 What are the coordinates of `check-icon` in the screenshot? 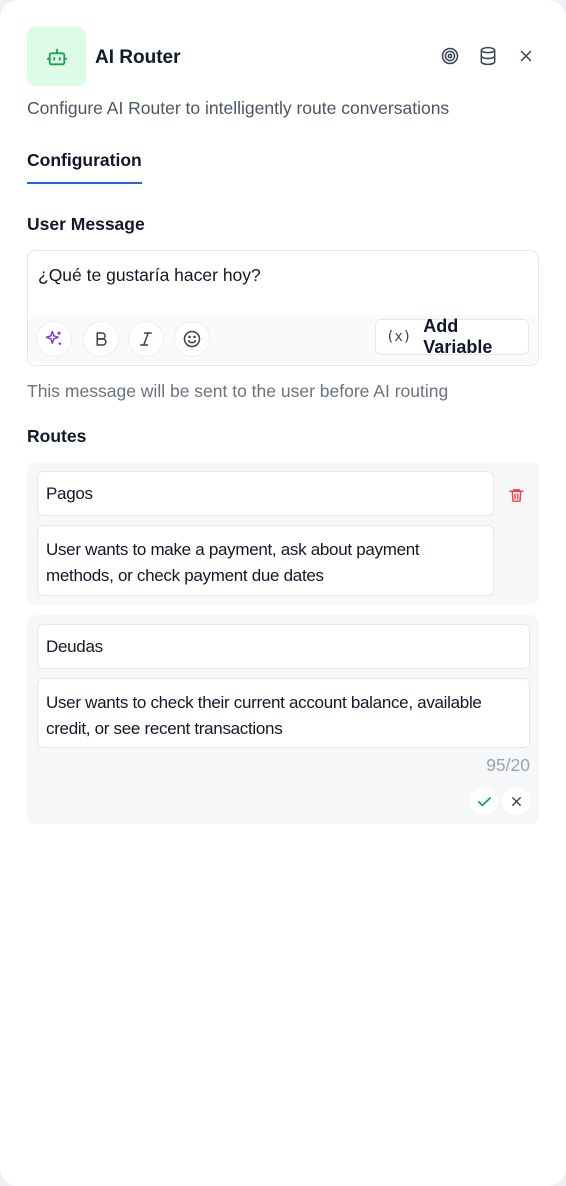 It's located at (484, 801).